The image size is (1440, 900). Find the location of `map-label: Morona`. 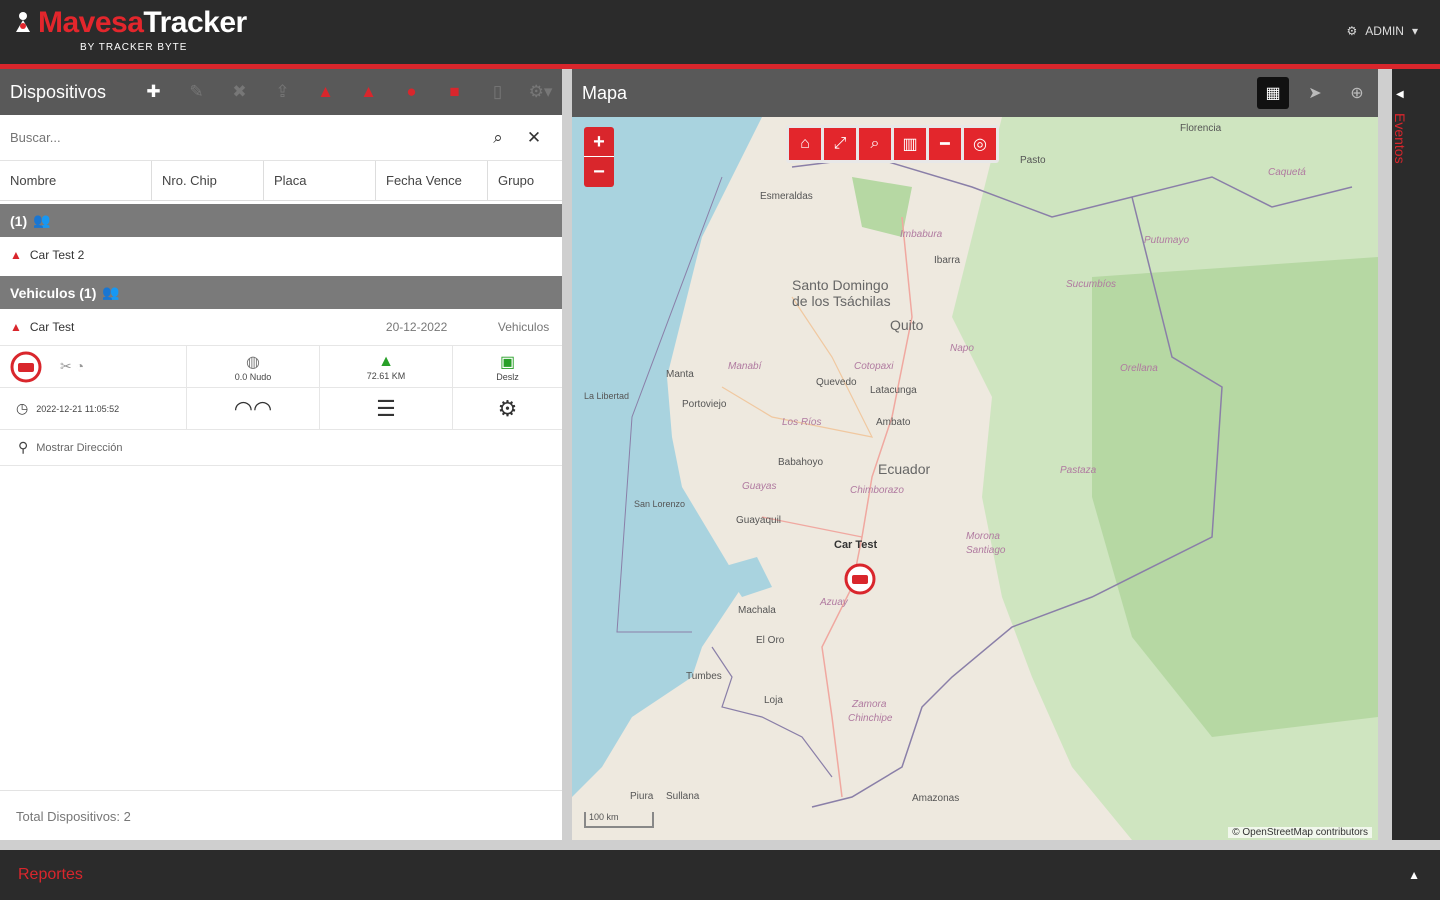

map-label: Morona is located at coordinates (983, 536).